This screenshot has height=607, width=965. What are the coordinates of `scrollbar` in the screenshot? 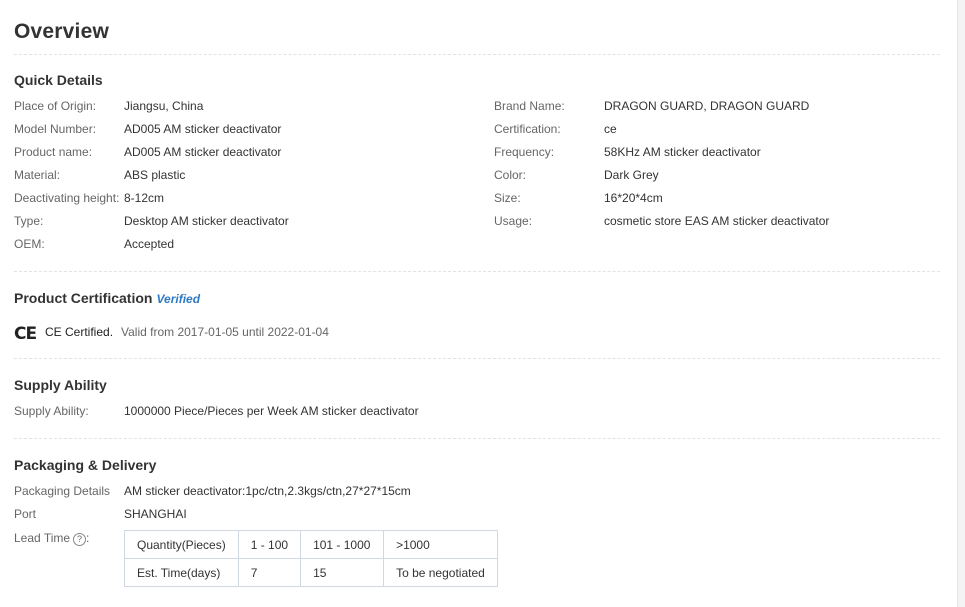 It's located at (961, 303).